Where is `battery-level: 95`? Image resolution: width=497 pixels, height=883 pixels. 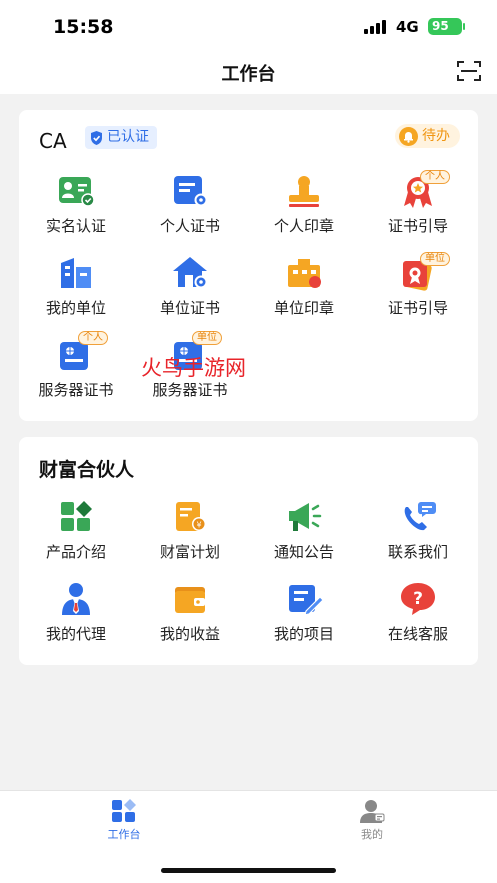 battery-level: 95 is located at coordinates (440, 26).